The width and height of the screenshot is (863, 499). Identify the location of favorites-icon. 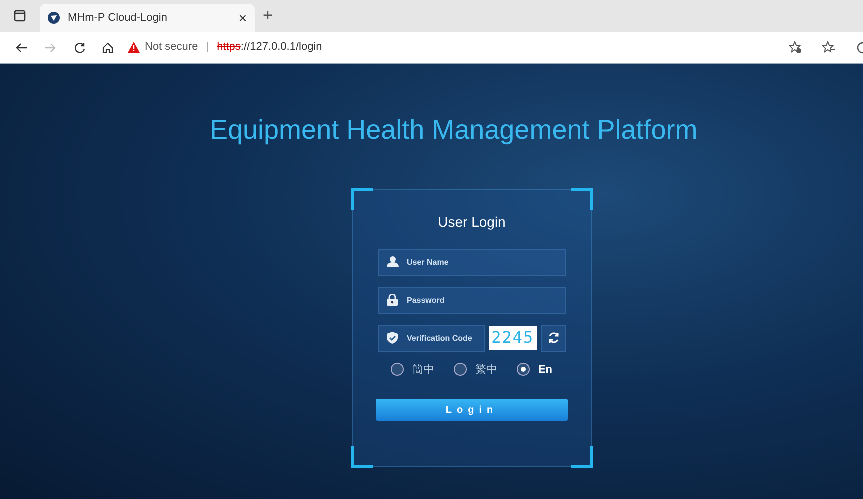
(828, 47).